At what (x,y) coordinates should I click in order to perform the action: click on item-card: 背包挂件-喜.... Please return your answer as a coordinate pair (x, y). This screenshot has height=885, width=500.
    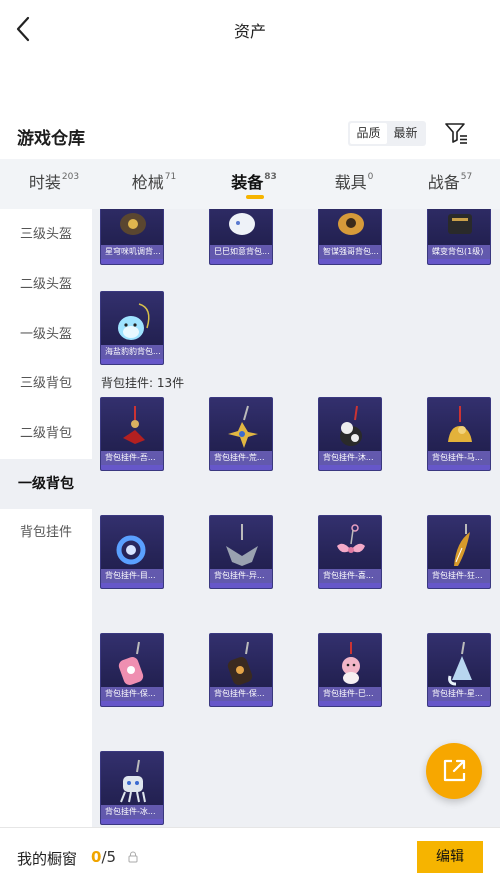
    Looking at the image, I should click on (350, 552).